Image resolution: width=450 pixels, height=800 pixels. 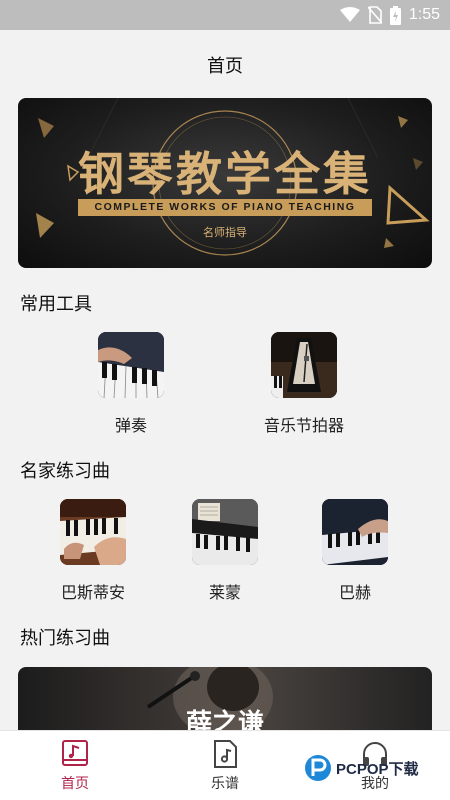 I want to click on tool-metronome: 音乐节拍器, so click(x=304, y=384).